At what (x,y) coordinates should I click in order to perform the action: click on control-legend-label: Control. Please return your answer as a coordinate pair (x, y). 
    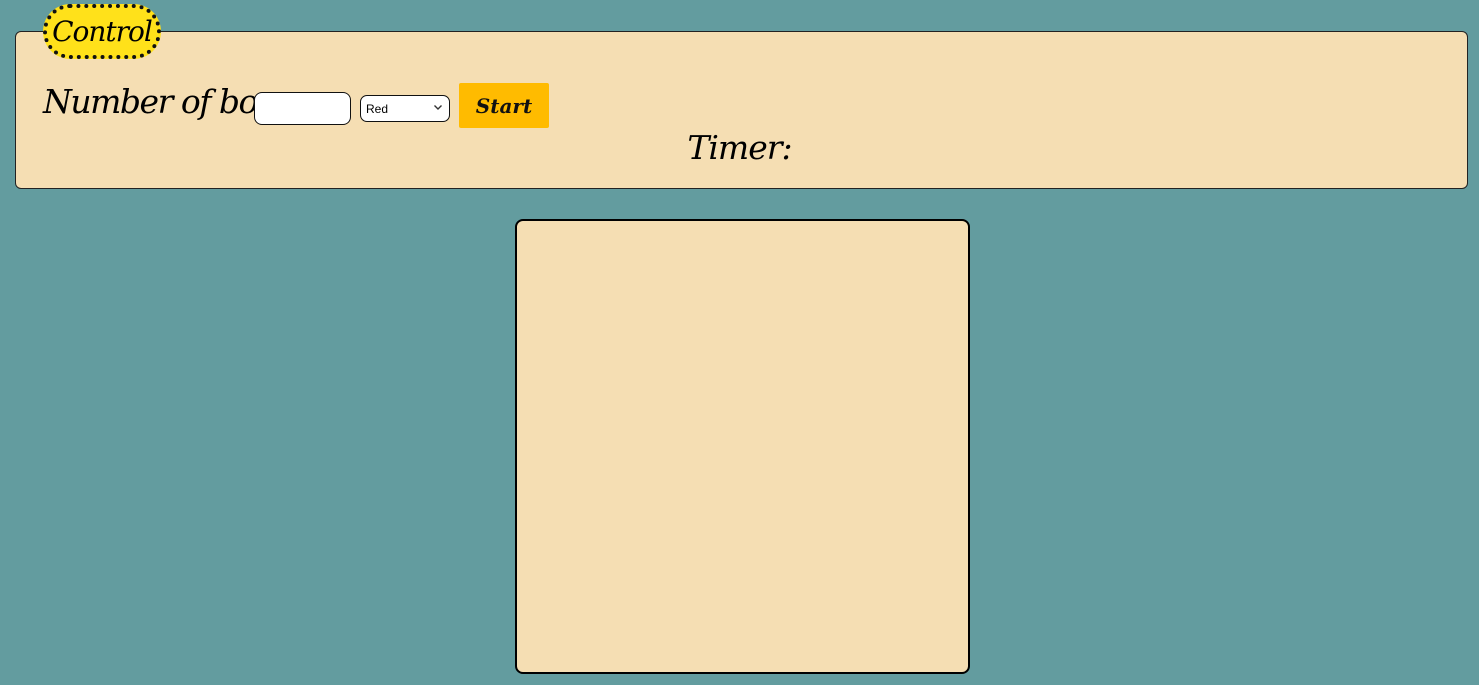
    Looking at the image, I should click on (102, 31).